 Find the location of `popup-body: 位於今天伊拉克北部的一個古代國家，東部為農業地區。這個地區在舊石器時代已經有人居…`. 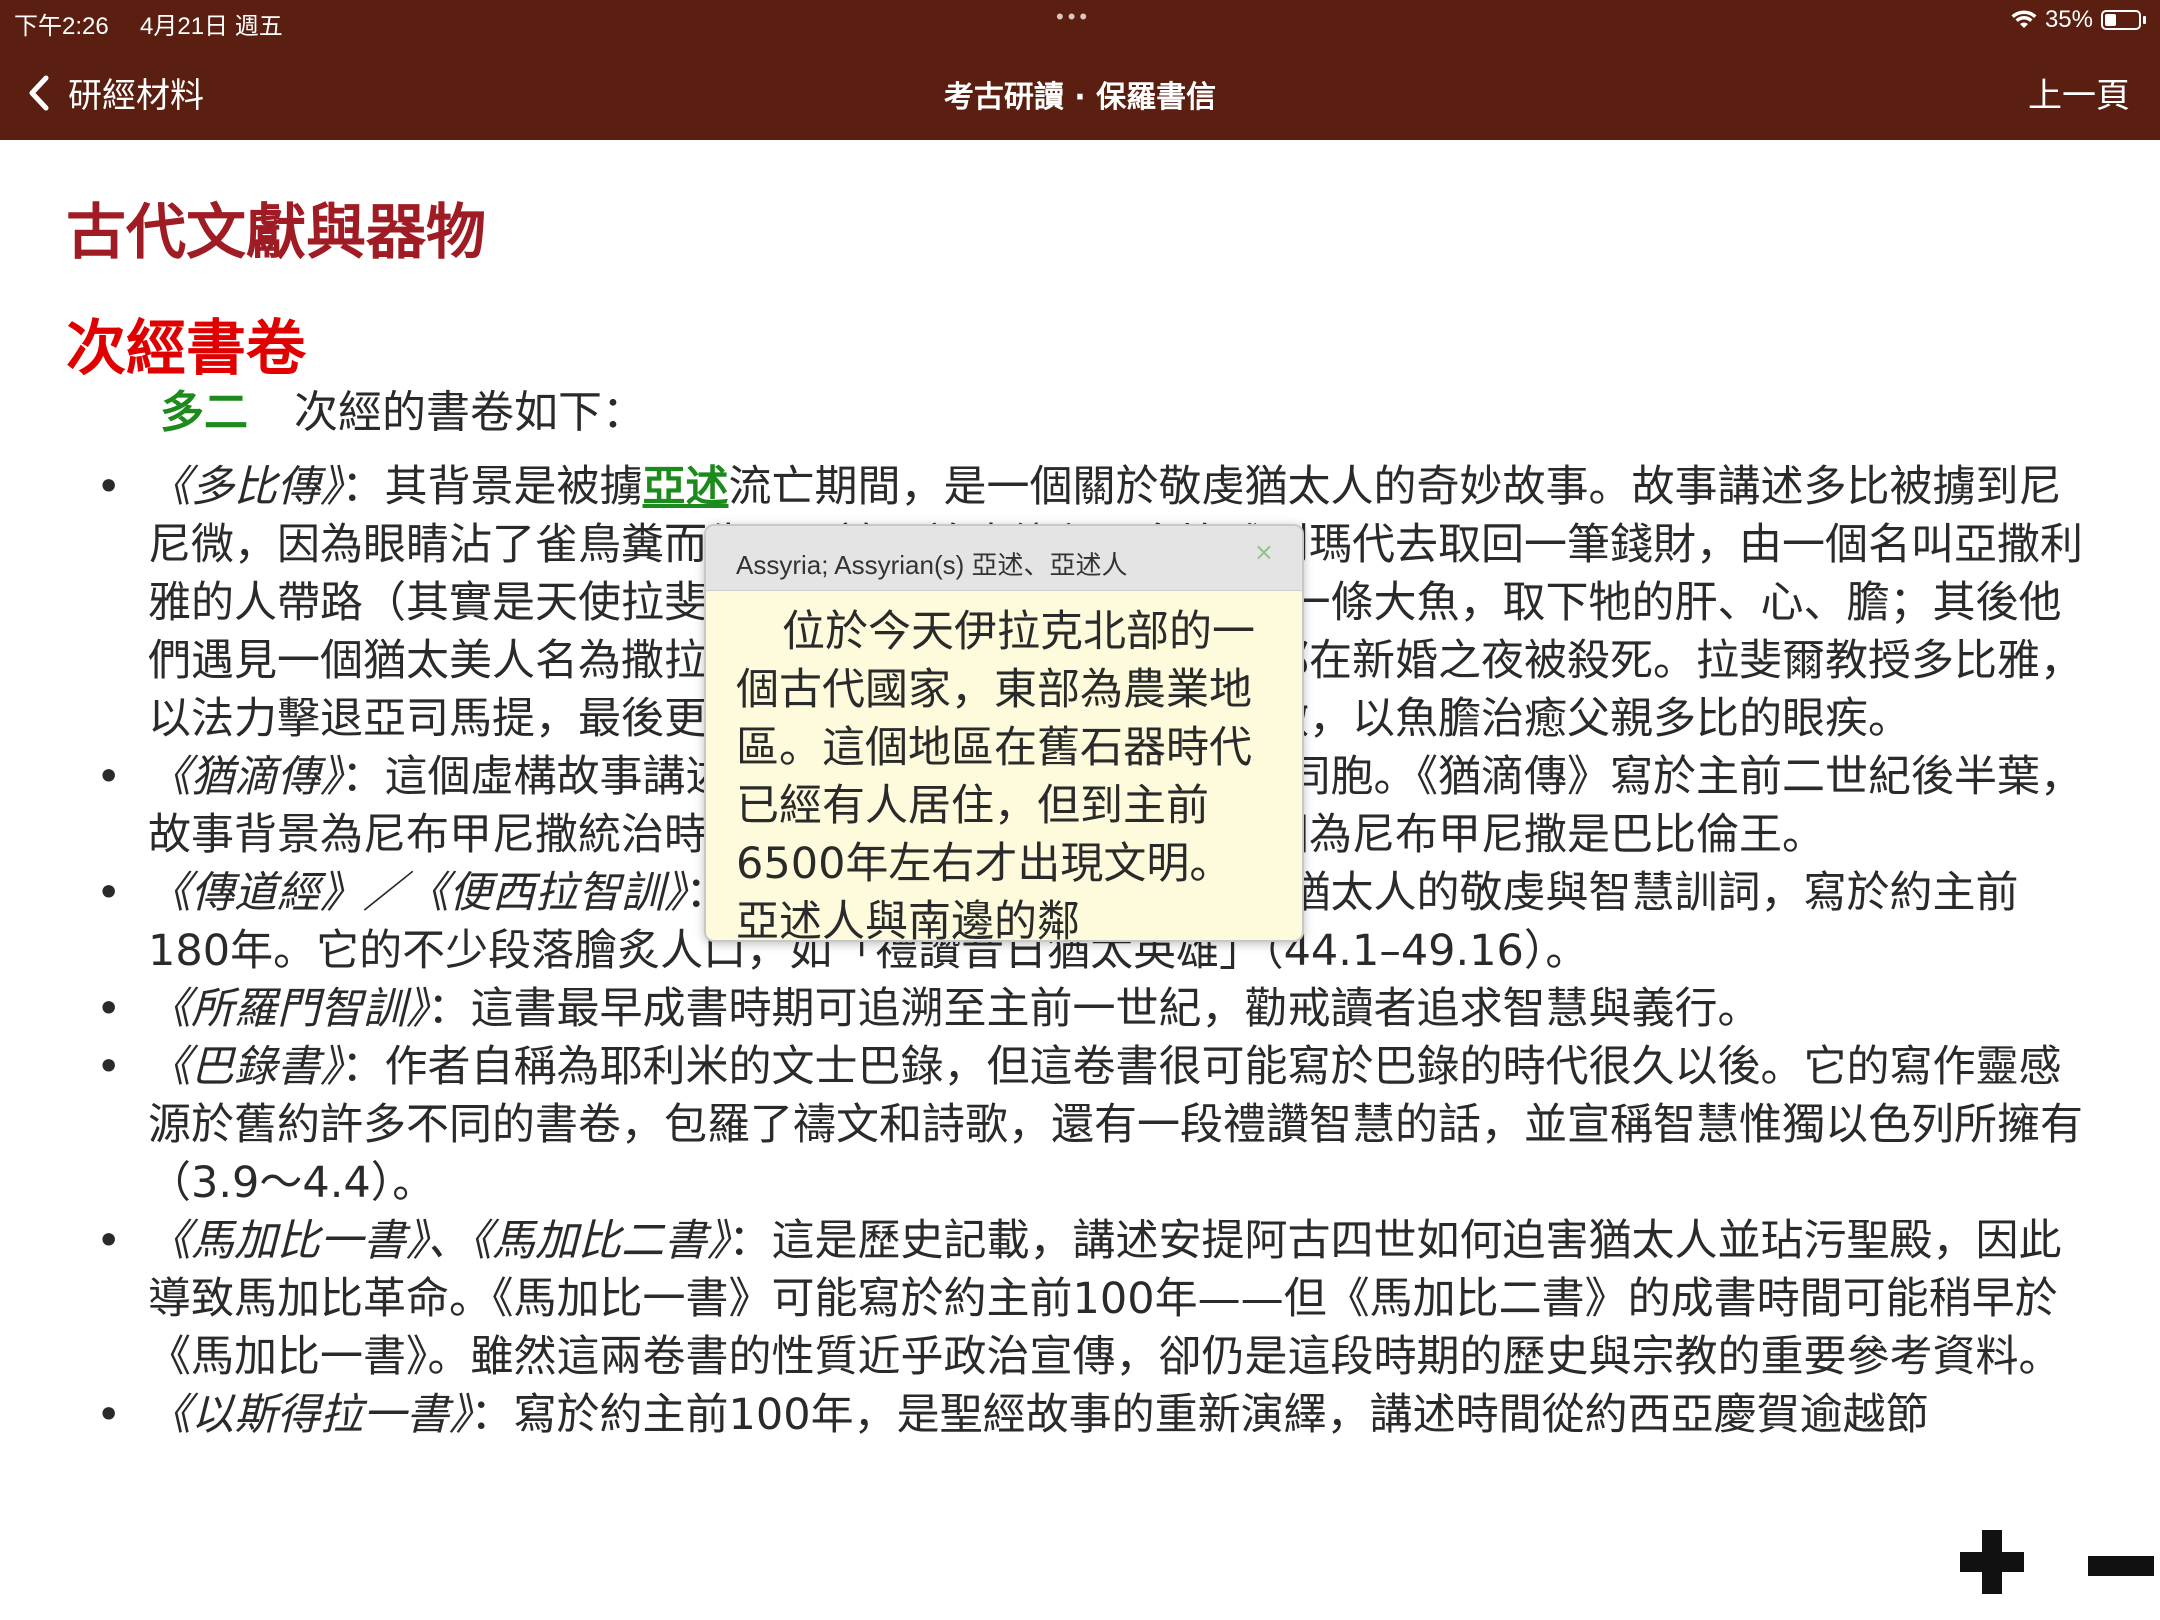

popup-body: 位於今天伊拉克北部的一個古代國家，東部為農業地區。這個地區在舊石器時代已經有人居… is located at coordinates (1004, 765).